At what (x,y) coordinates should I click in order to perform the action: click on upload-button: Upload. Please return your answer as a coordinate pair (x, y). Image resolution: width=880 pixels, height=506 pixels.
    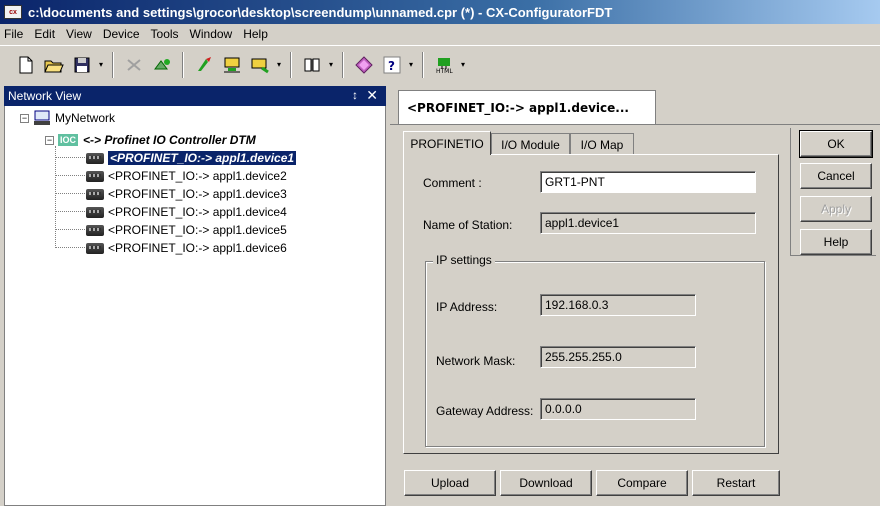
    Looking at the image, I should click on (450, 483).